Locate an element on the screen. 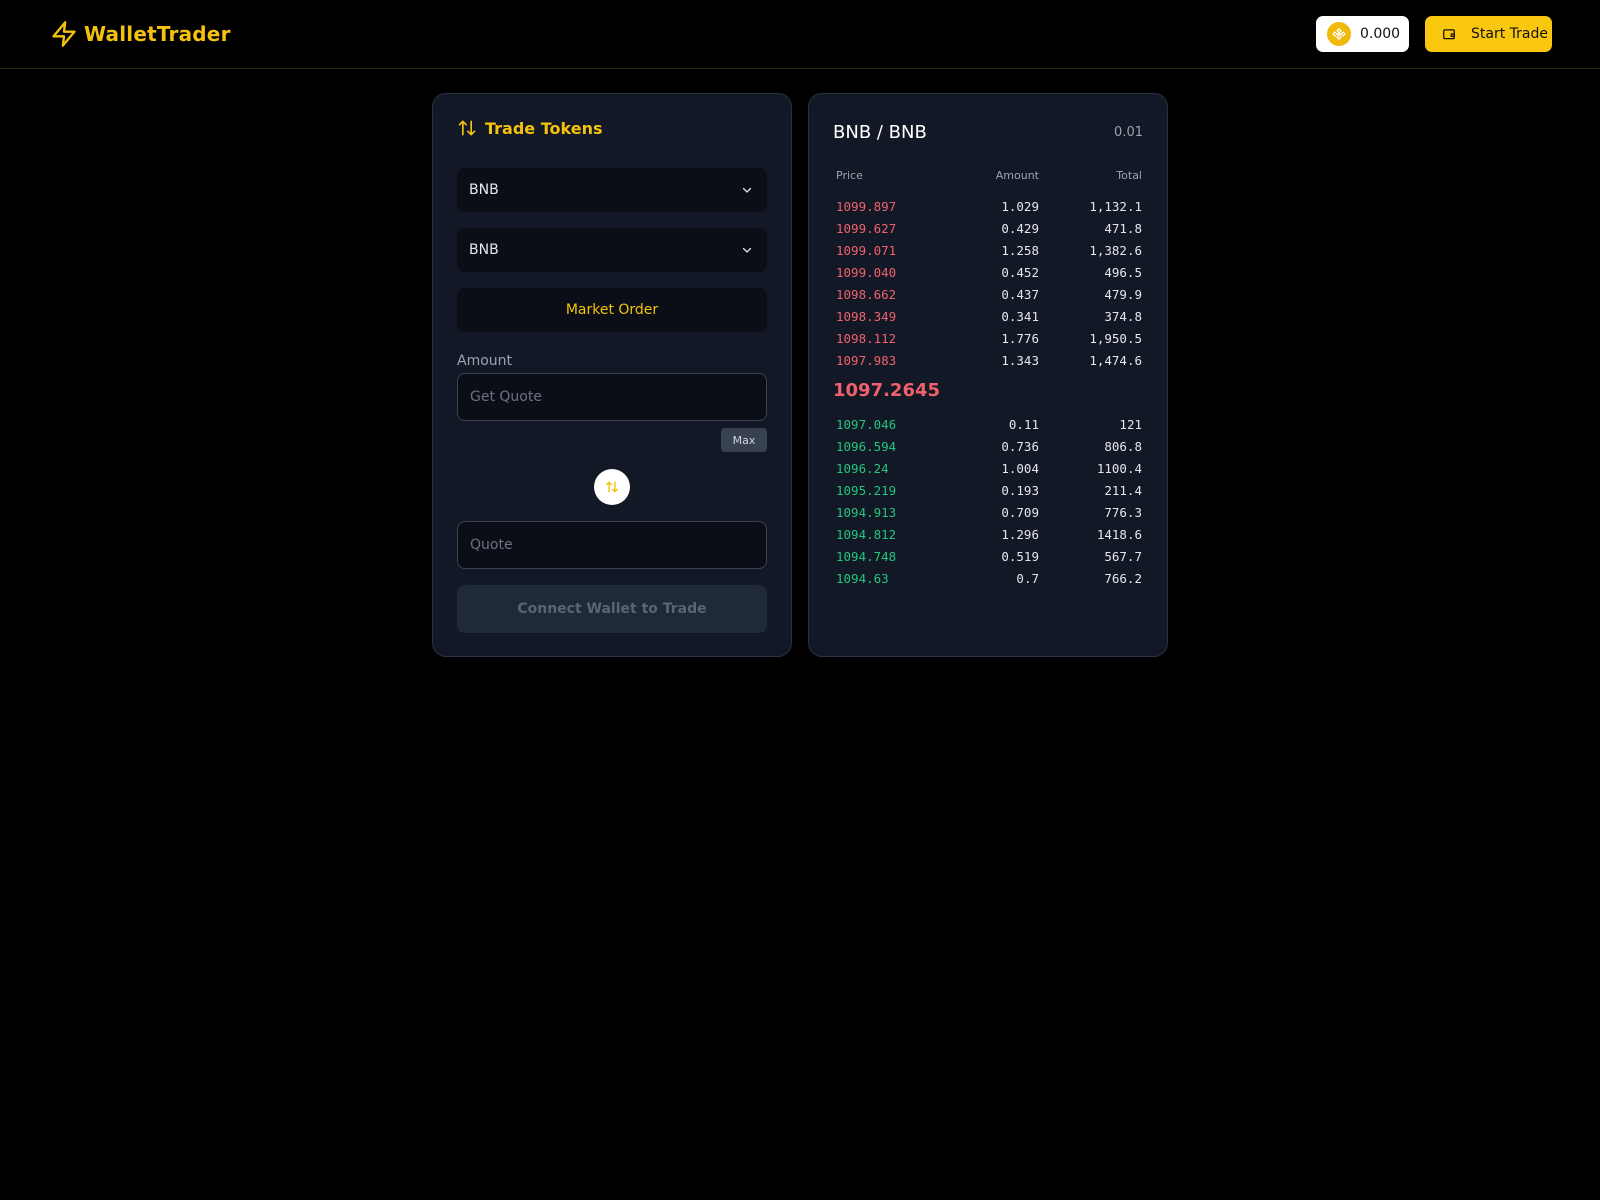 The width and height of the screenshot is (1600, 1200). bid-price: 1097.046 is located at coordinates (866, 424).